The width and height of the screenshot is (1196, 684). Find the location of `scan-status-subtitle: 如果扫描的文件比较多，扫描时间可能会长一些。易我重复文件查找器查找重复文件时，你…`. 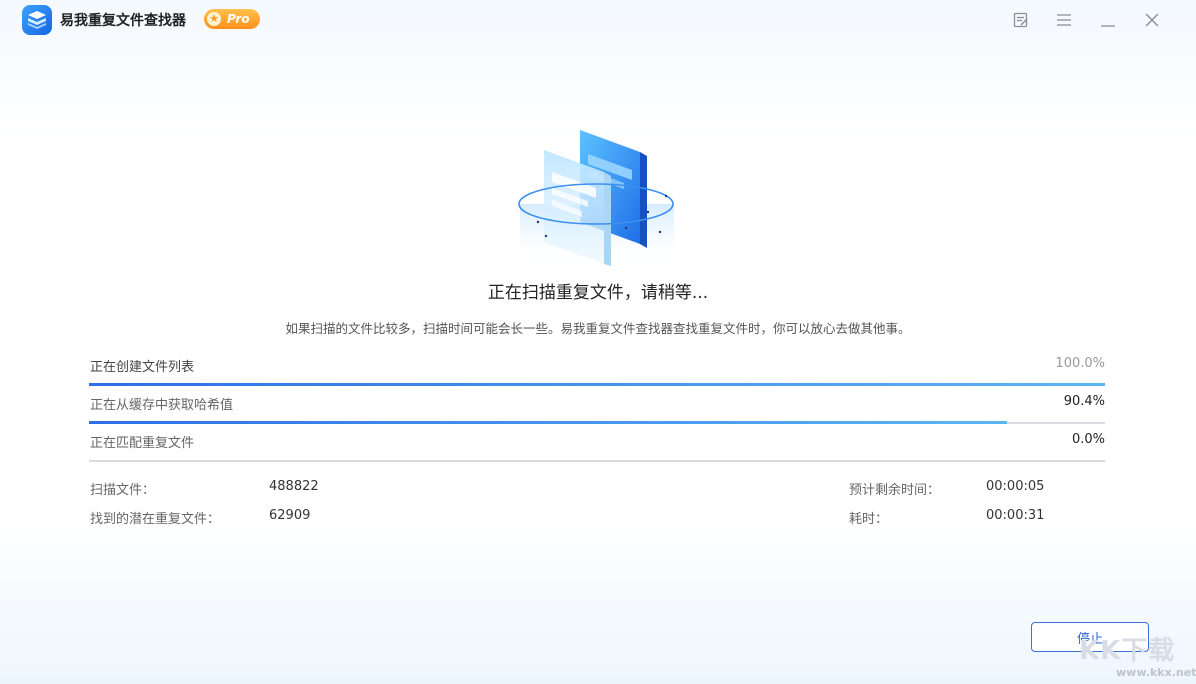

scan-status-subtitle: 如果扫描的文件比较多，扫描时间可能会长一些。易我重复文件查找器查找重复文件时，你… is located at coordinates (598, 328).